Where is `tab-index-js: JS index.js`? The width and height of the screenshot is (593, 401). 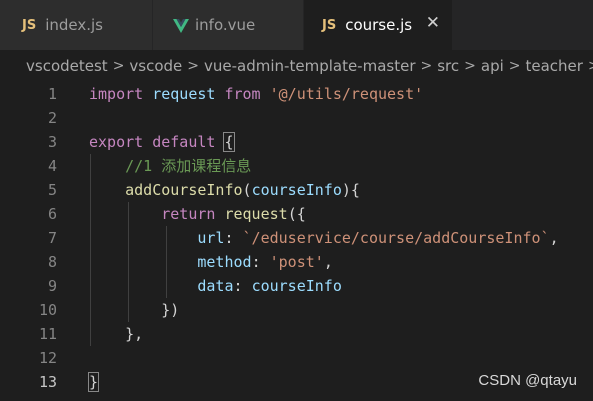
tab-index-js: JS index.js is located at coordinates (76, 25).